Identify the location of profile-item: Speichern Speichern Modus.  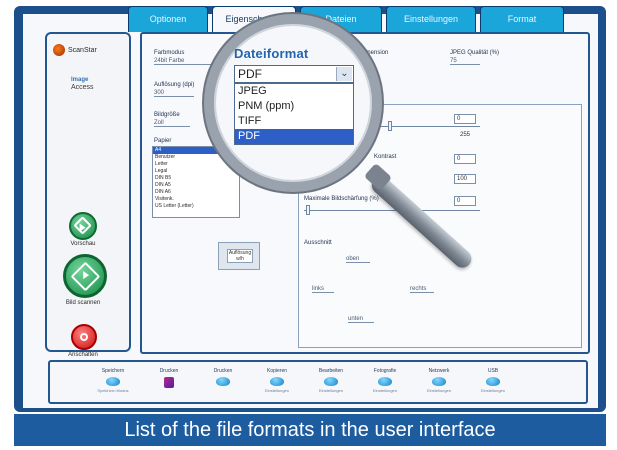
(113, 380).